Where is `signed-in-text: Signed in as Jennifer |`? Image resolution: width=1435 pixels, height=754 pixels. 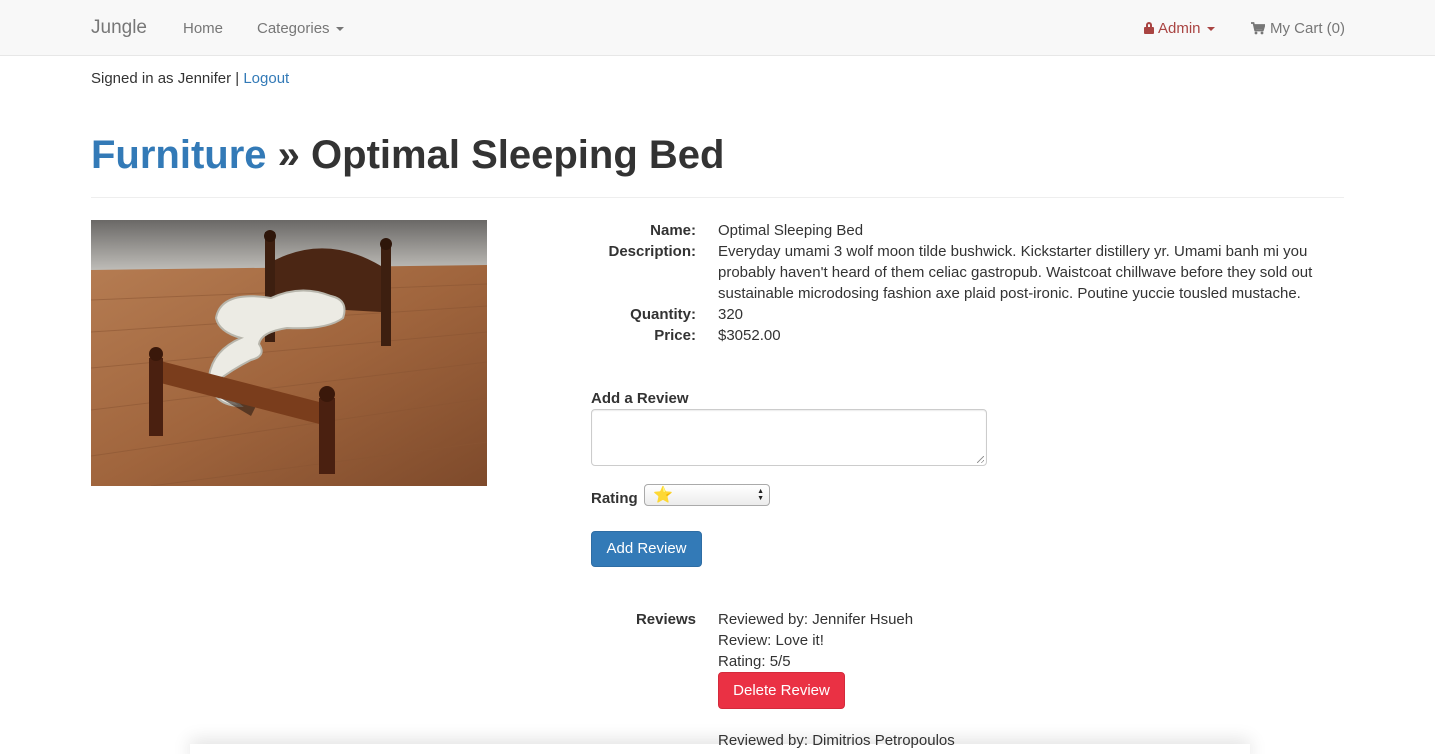 signed-in-text: Signed in as Jennifer | is located at coordinates (165, 78).